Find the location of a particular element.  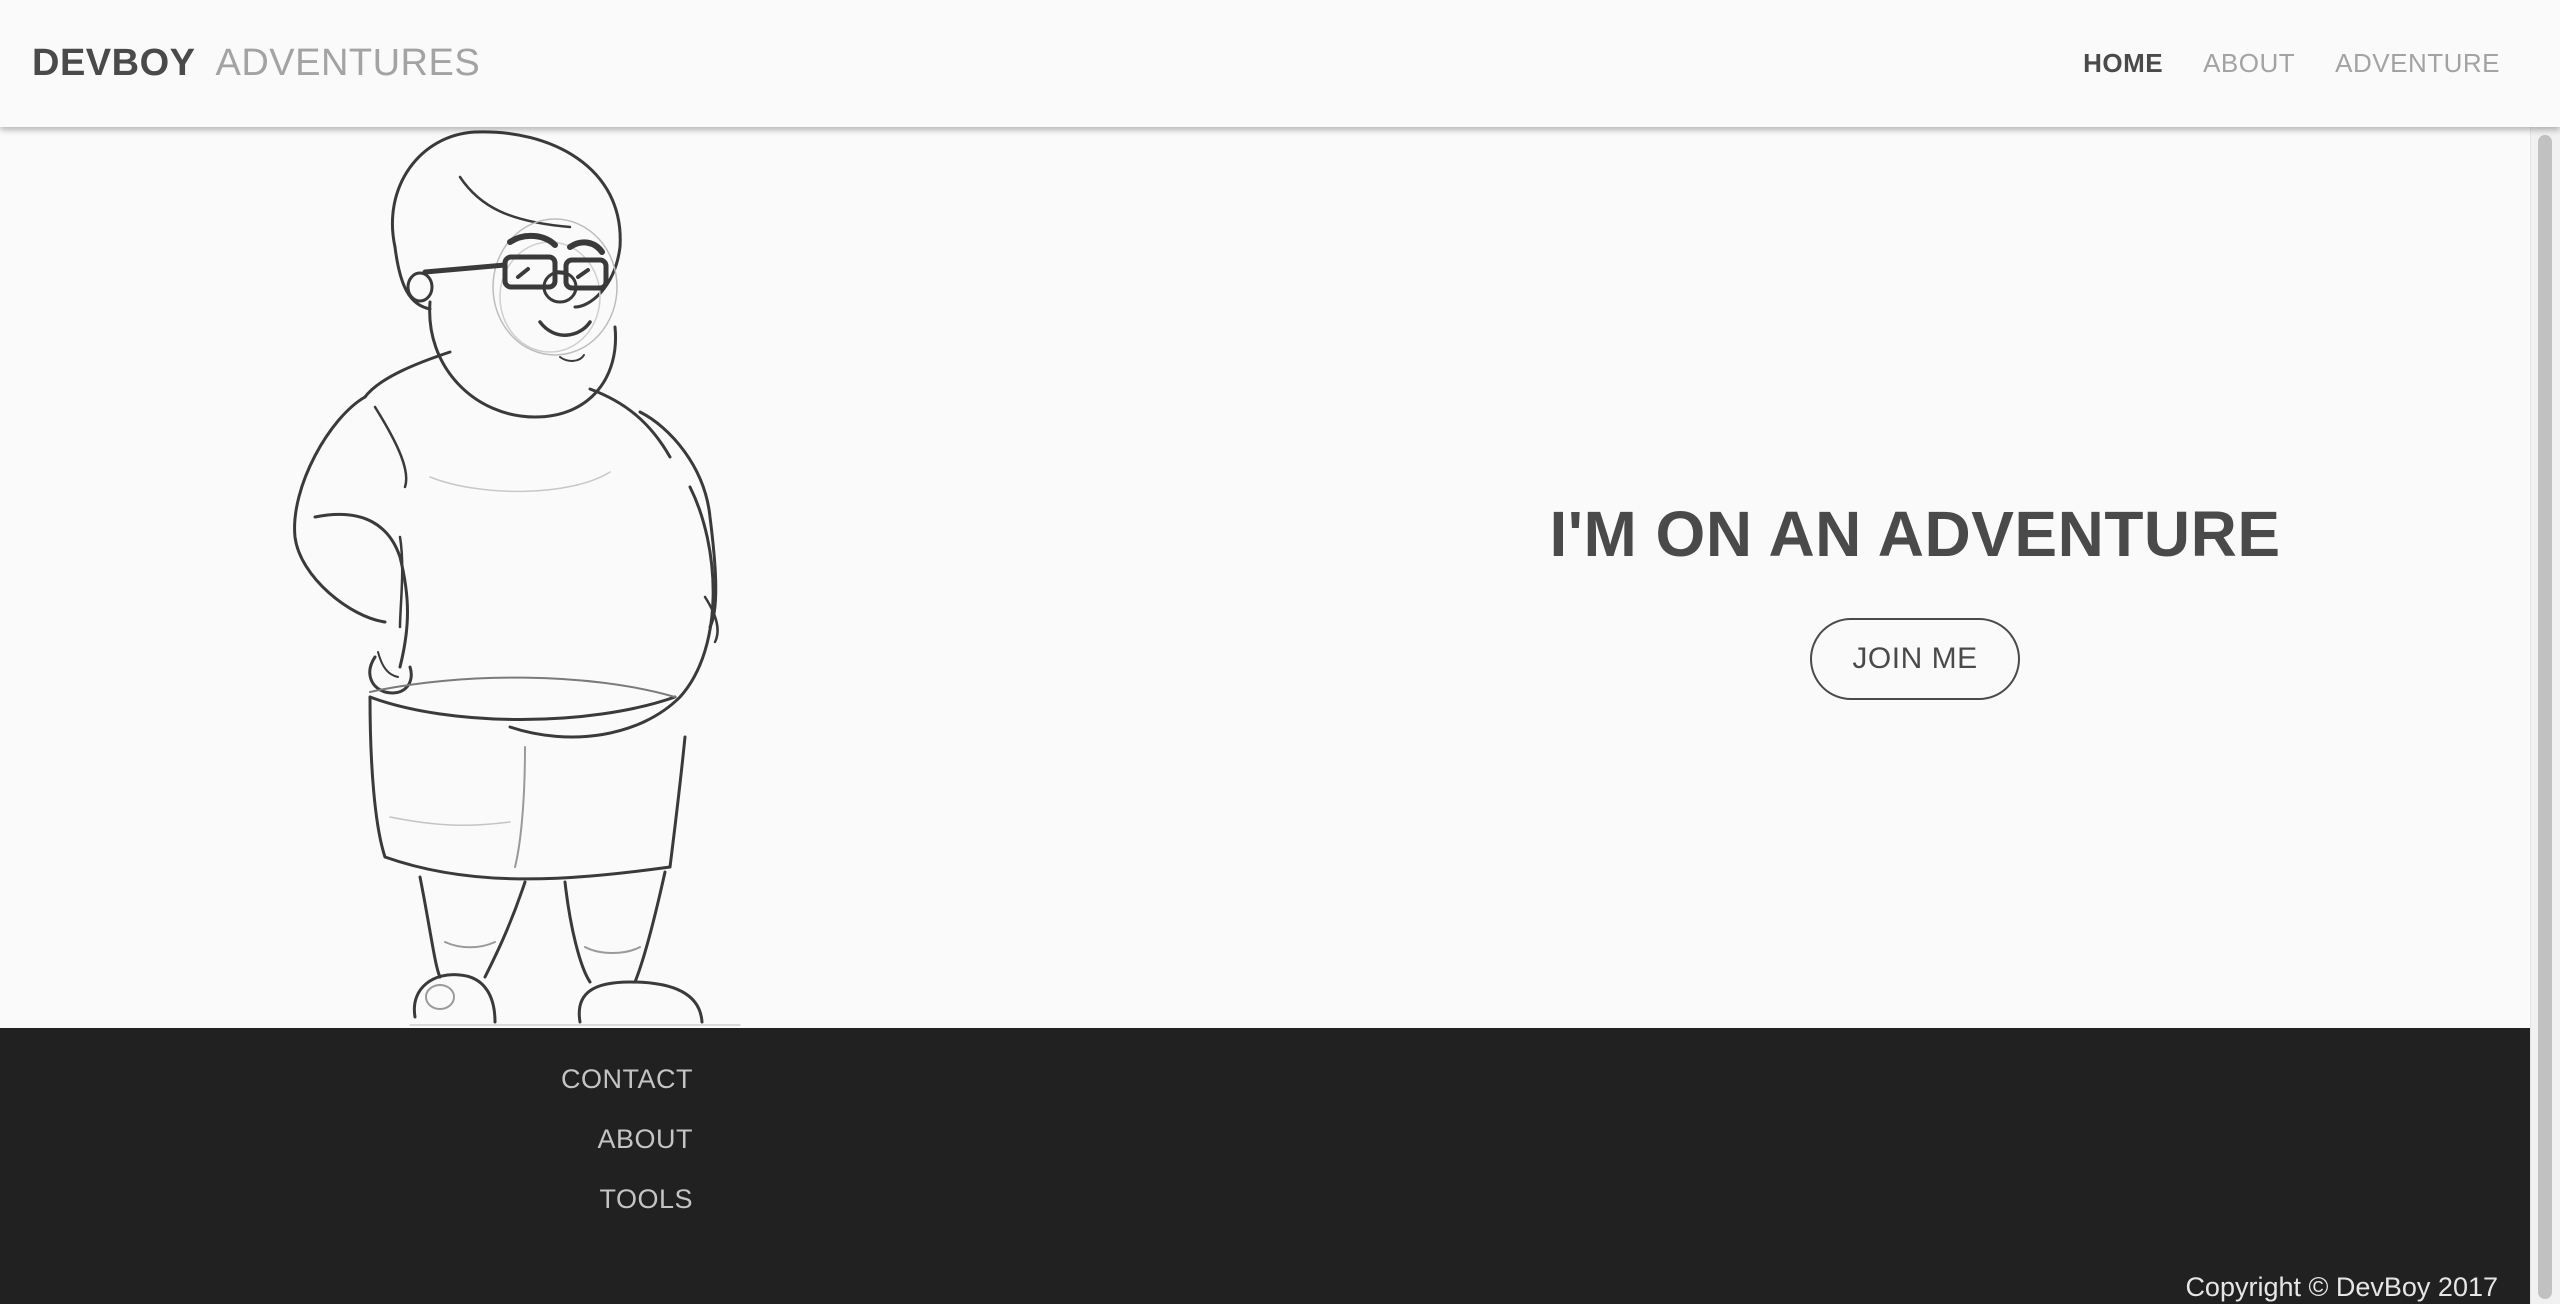

main-nav: HOME ABOUT ADVENTURE is located at coordinates (2291, 63).